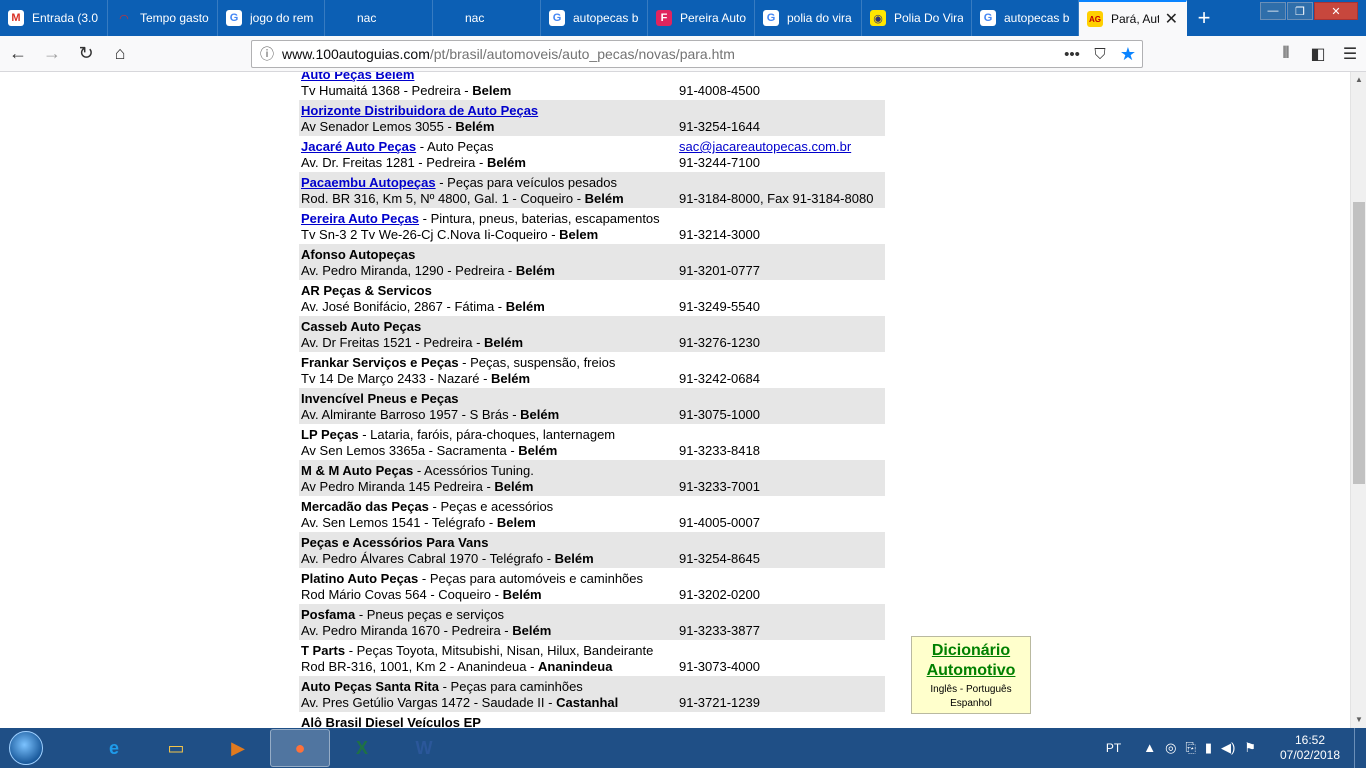  I want to click on tab-1: ◠ Tempo gasto, so click(163, 18).